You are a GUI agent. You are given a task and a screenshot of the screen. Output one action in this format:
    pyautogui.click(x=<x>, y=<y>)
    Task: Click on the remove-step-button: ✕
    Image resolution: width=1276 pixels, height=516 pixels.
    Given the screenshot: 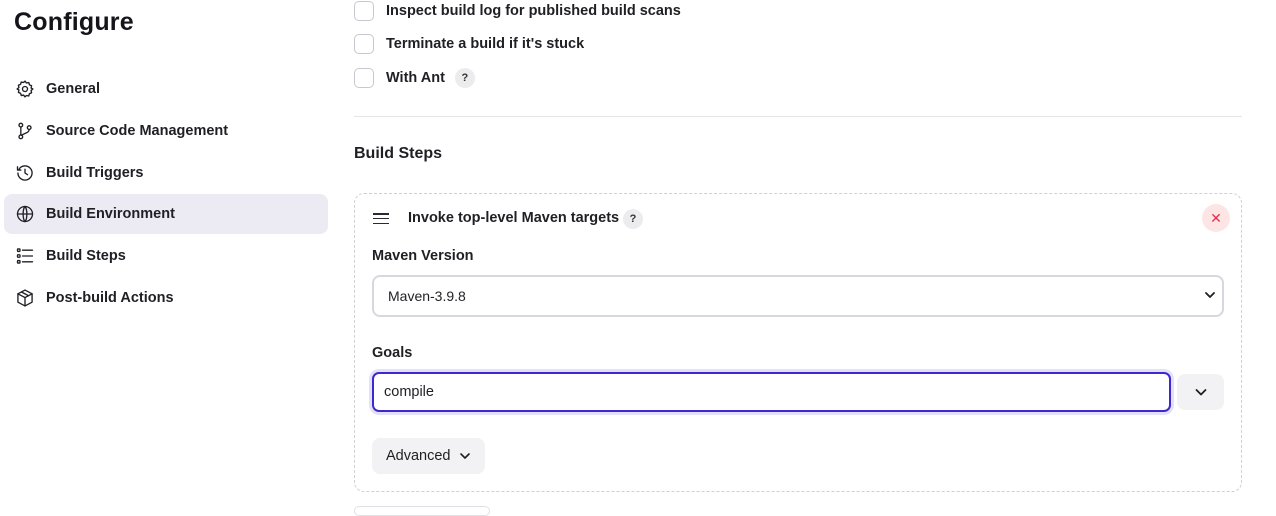 What is the action you would take?
    pyautogui.click(x=1216, y=218)
    